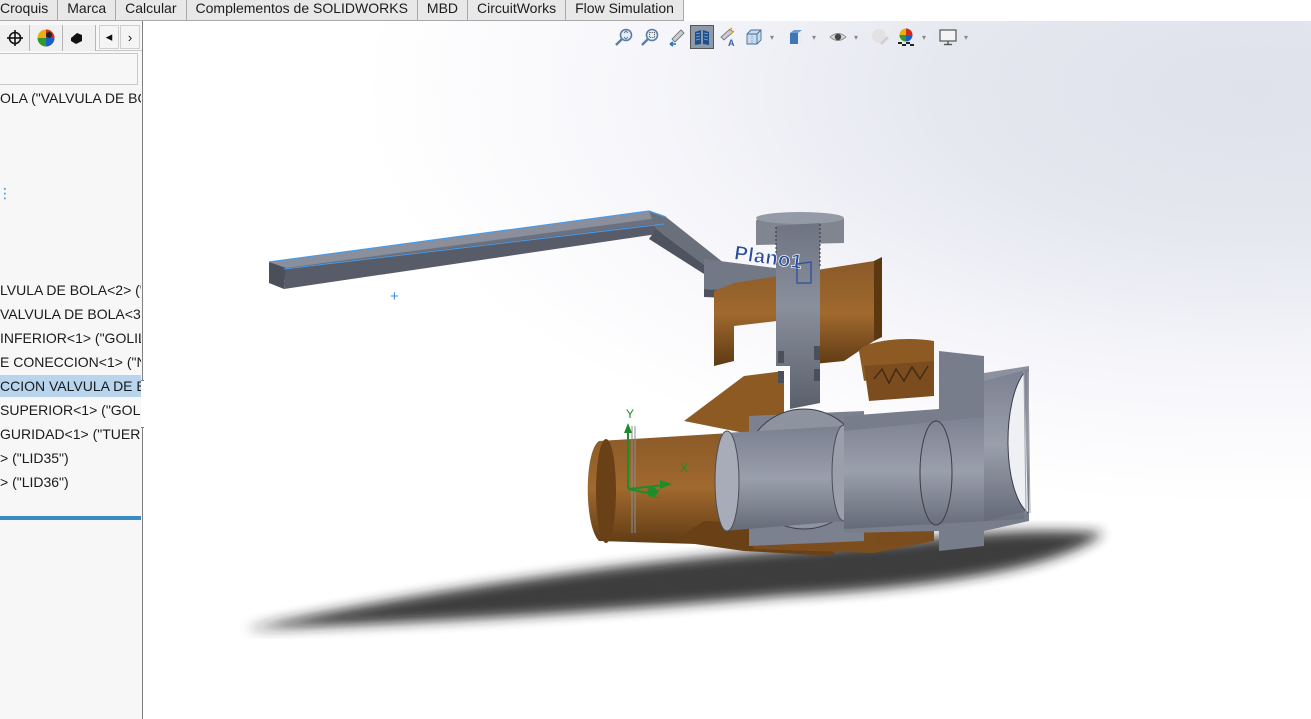  What do you see at coordinates (394, 296) in the screenshot?
I see `origin-icon: +` at bounding box center [394, 296].